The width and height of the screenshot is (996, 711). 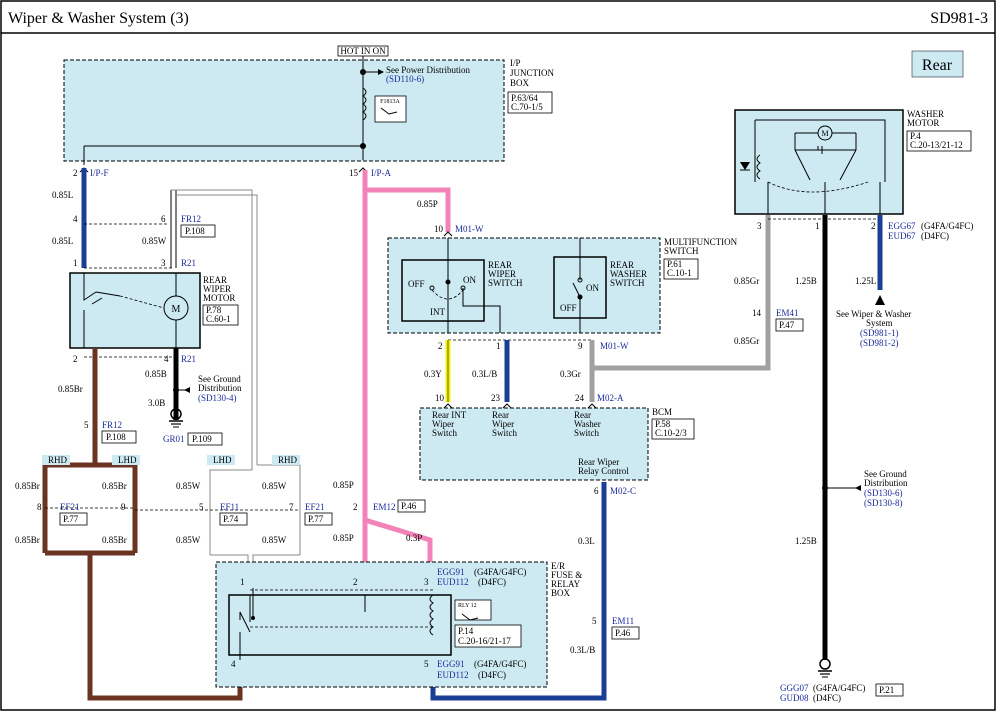 What do you see at coordinates (879, 333) in the screenshot?
I see `washer-see-ref-1: (SD981-1)` at bounding box center [879, 333].